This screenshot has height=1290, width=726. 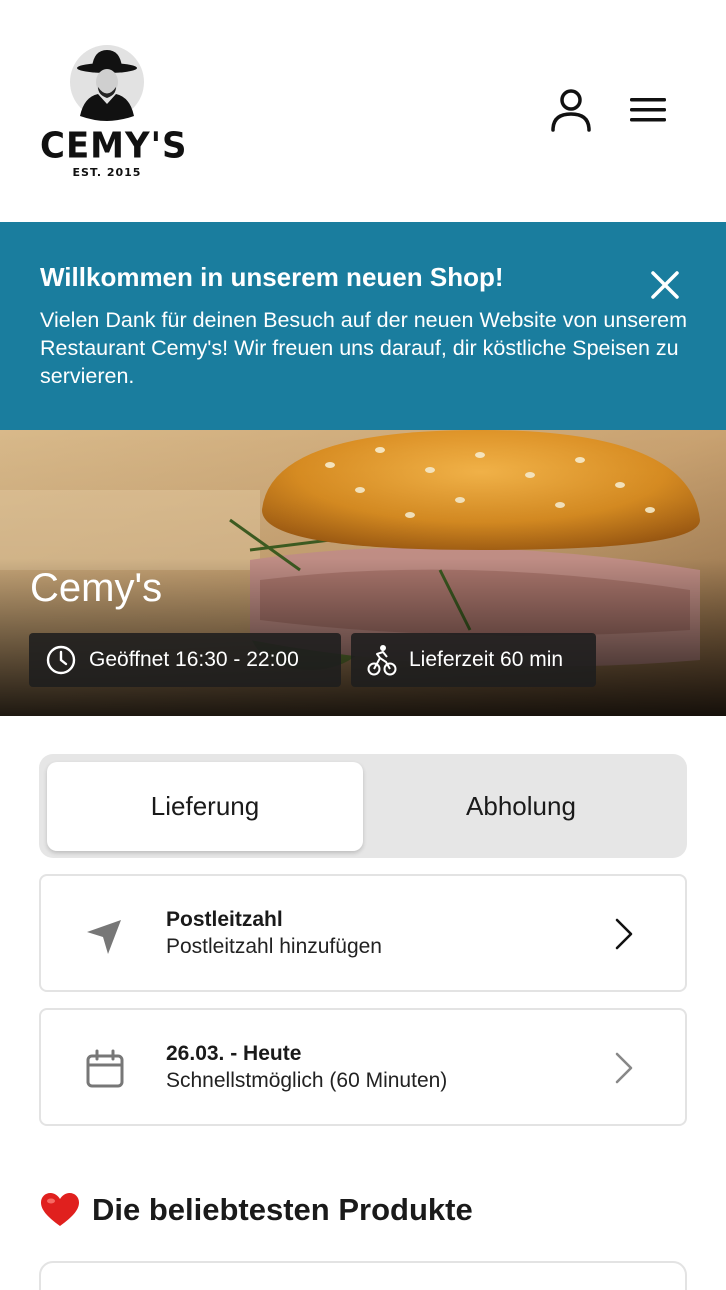 I want to click on opening-hours-badge: Geöffnet 16:30 - 22:00, so click(x=185, y=660).